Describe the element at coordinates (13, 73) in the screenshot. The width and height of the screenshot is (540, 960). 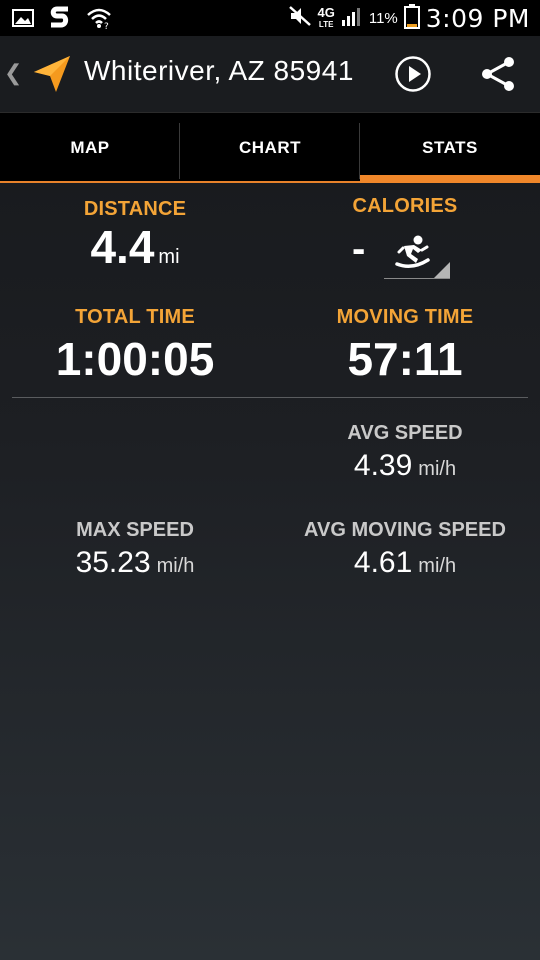
I see `back-chevron-icon: ❮` at that location.